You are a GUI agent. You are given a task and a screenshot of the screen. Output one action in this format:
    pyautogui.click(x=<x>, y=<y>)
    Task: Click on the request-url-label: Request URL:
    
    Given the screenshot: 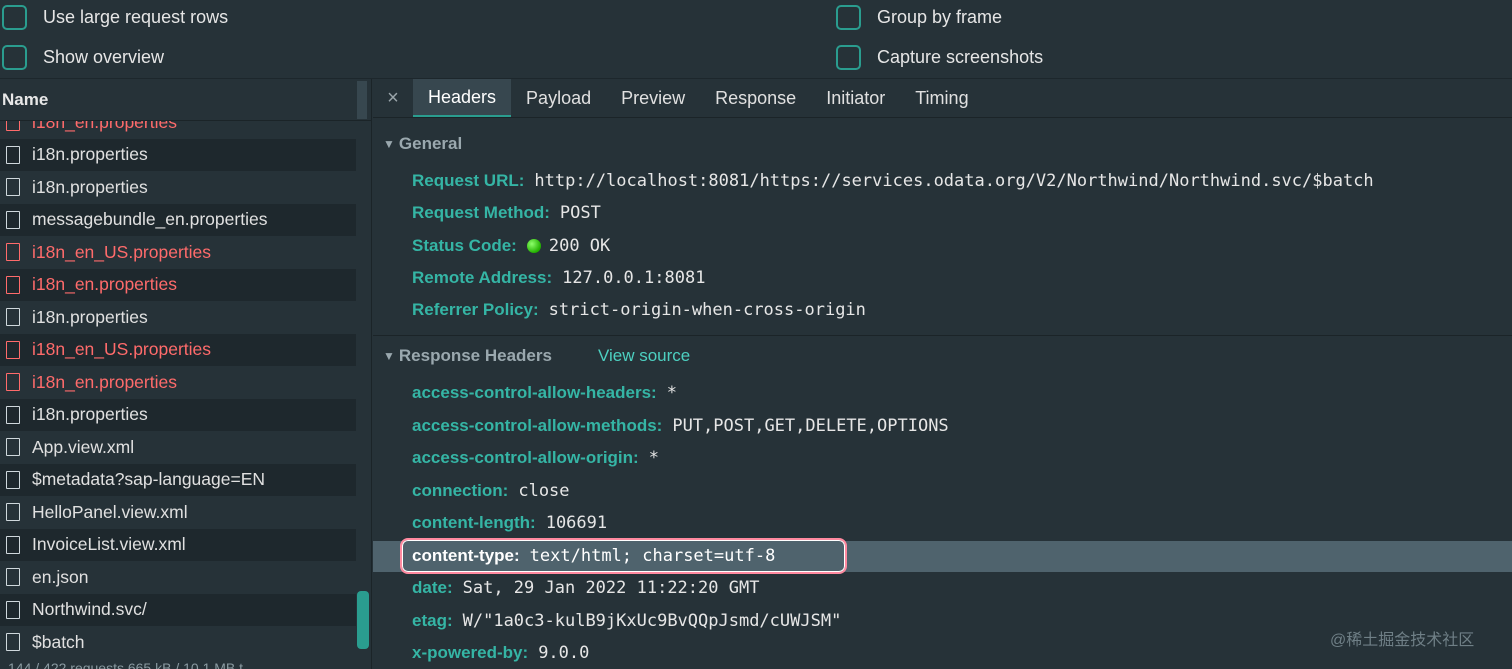 What is the action you would take?
    pyautogui.click(x=468, y=180)
    